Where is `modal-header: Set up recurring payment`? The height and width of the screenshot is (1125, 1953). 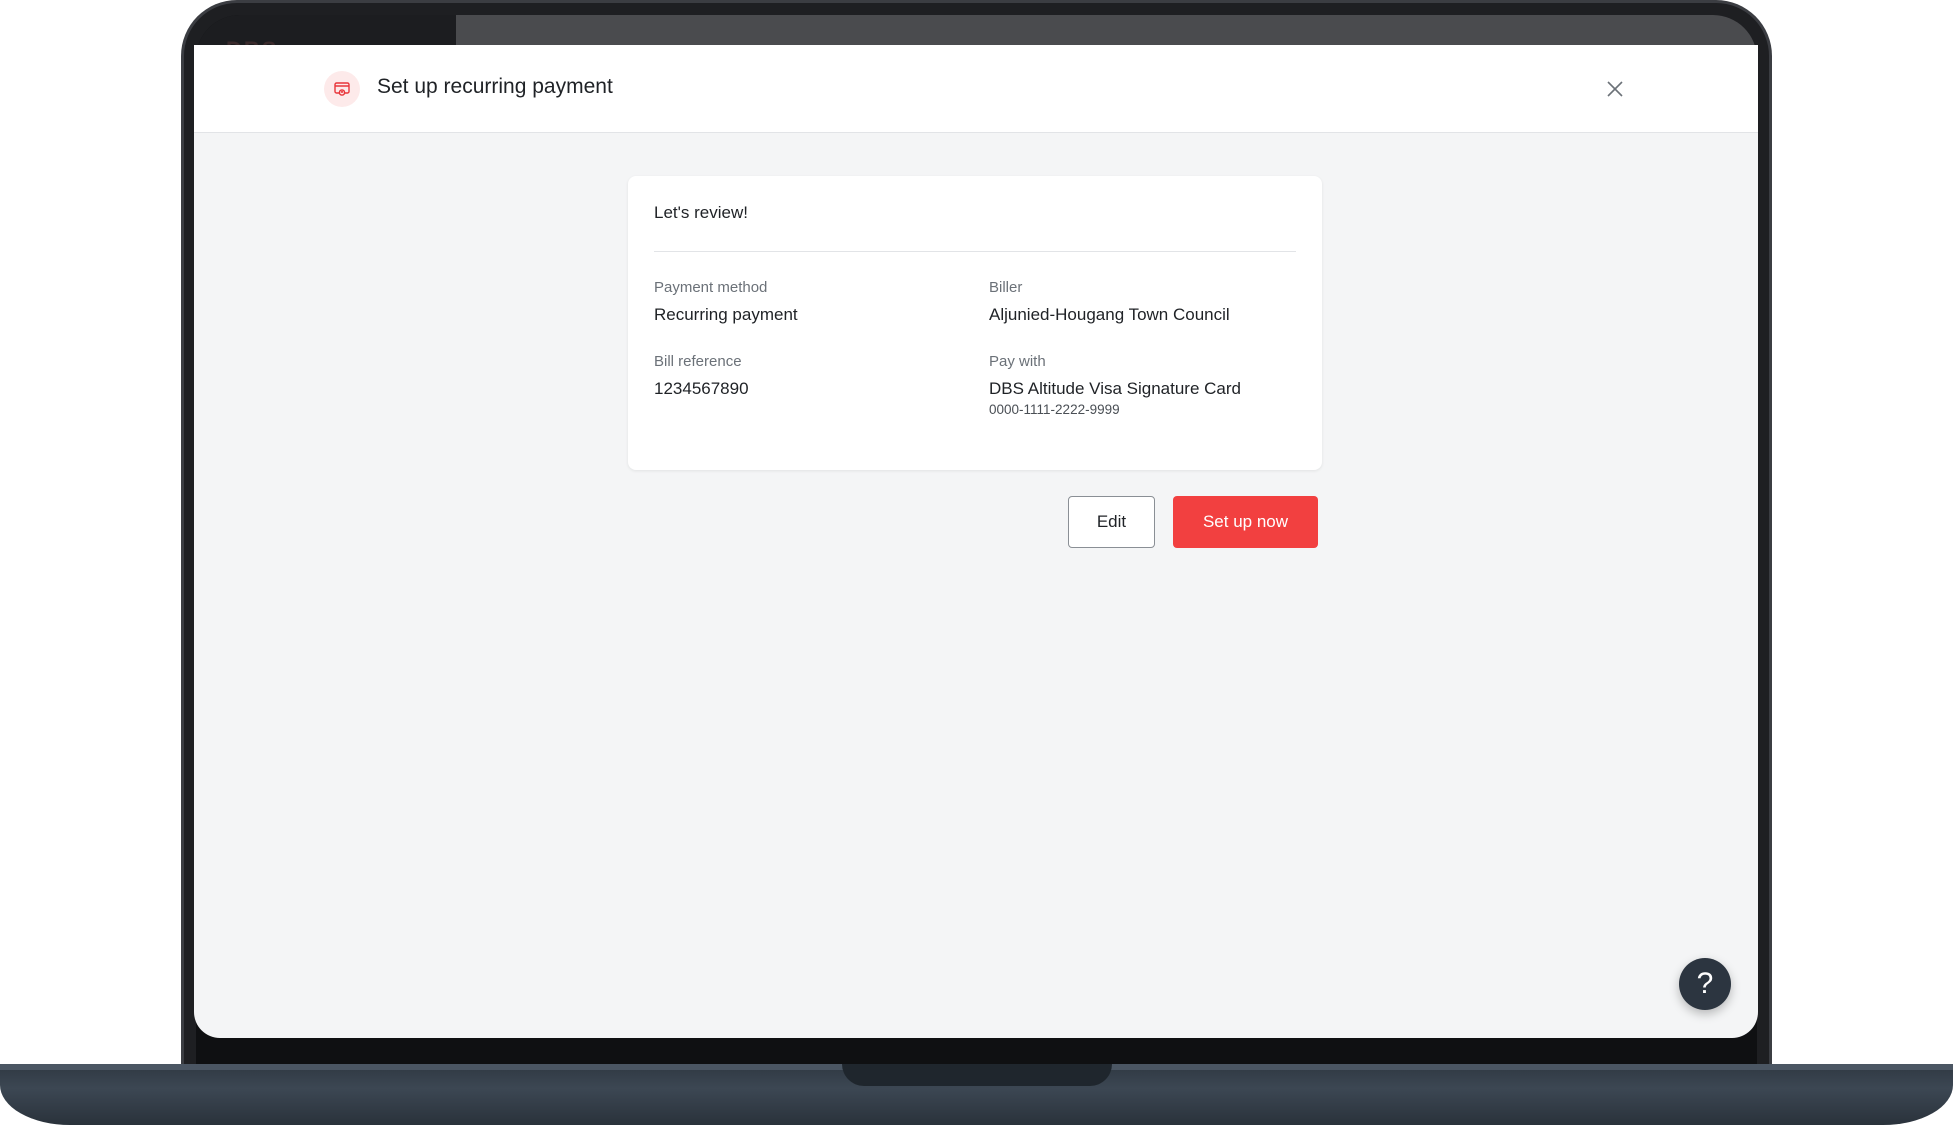 modal-header: Set up recurring payment is located at coordinates (976, 89).